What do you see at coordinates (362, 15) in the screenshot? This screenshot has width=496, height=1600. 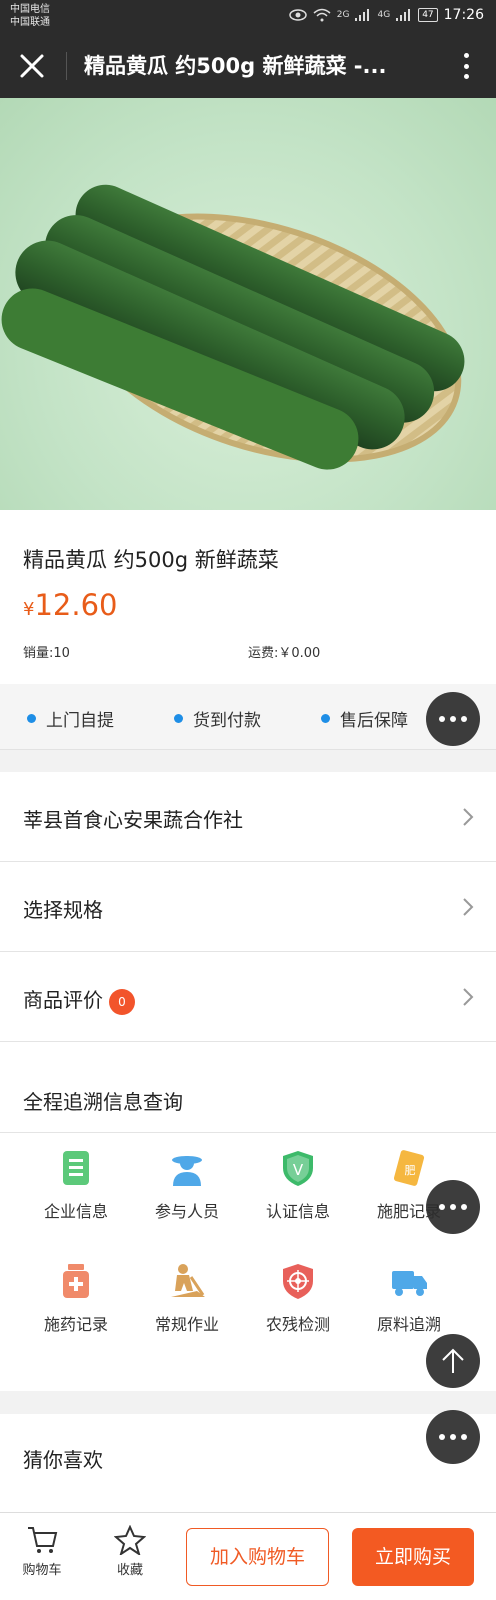 I see `signal-1-icon` at bounding box center [362, 15].